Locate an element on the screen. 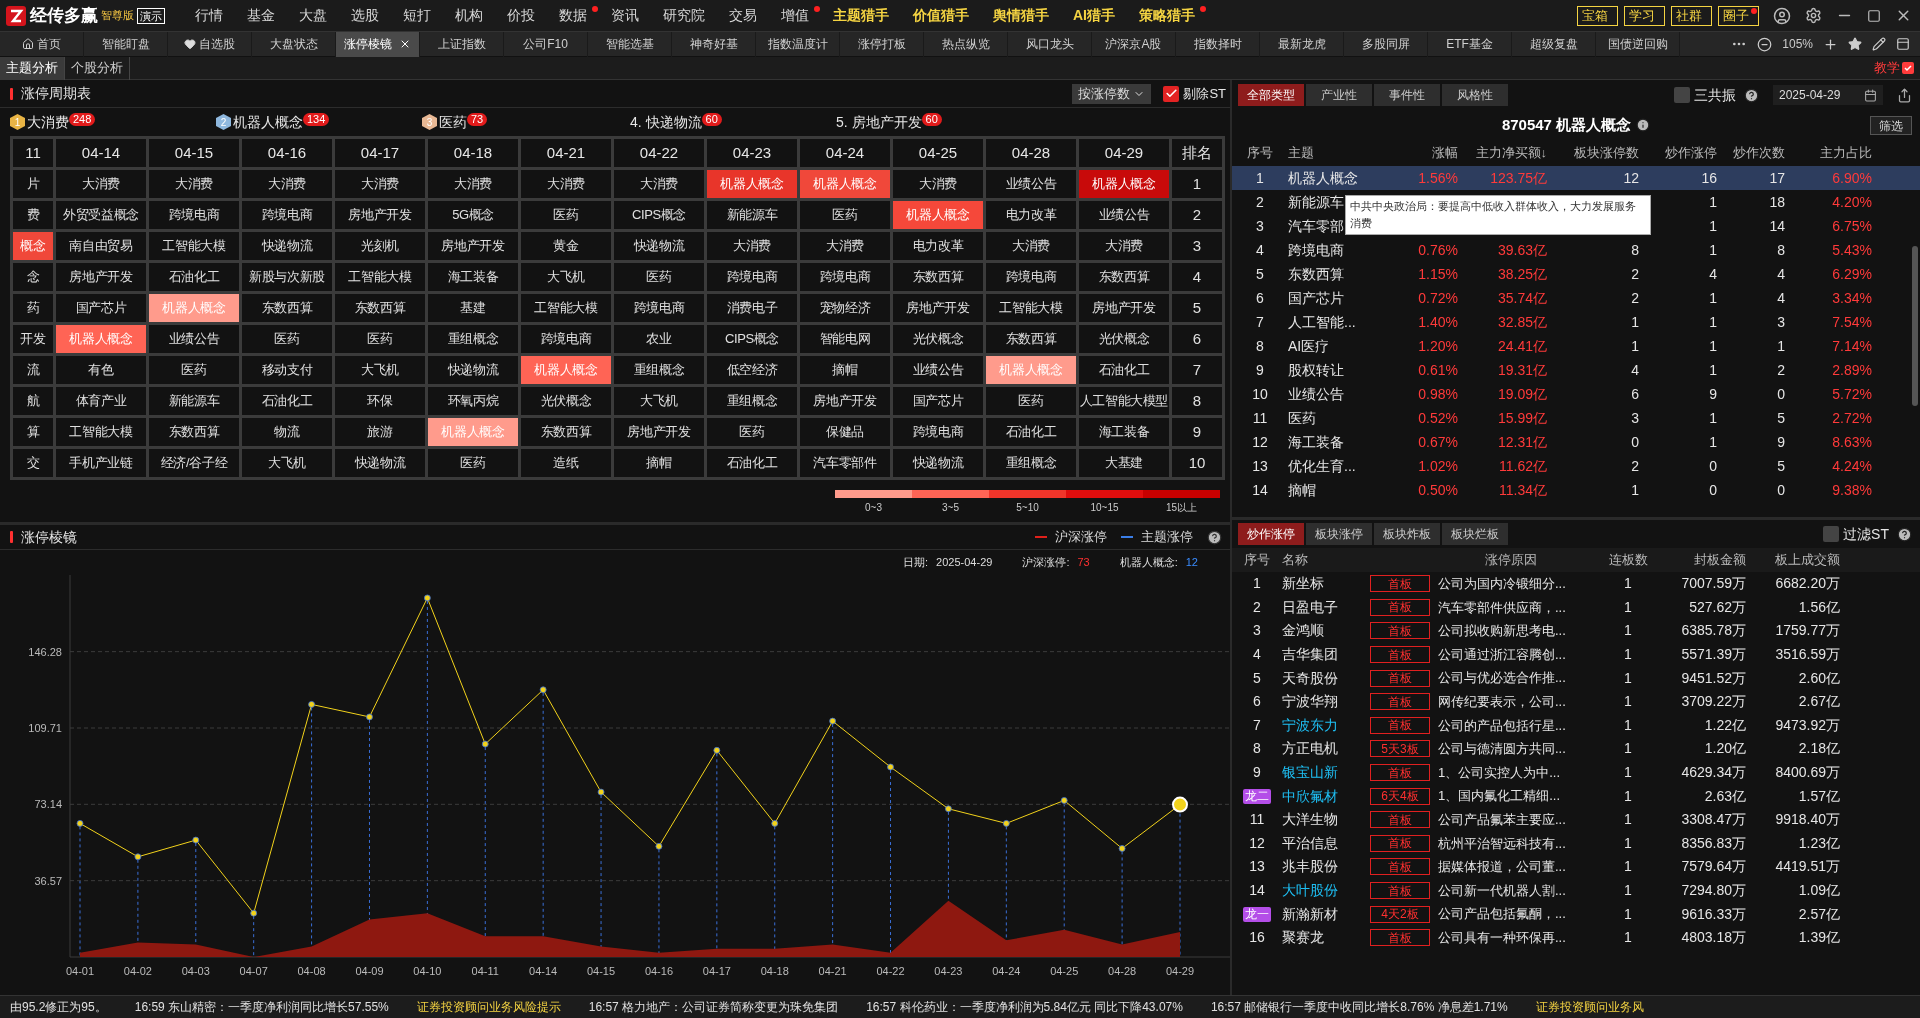 The width and height of the screenshot is (1920, 1018). stock-name: 大洋生物 is located at coordinates (1310, 820).